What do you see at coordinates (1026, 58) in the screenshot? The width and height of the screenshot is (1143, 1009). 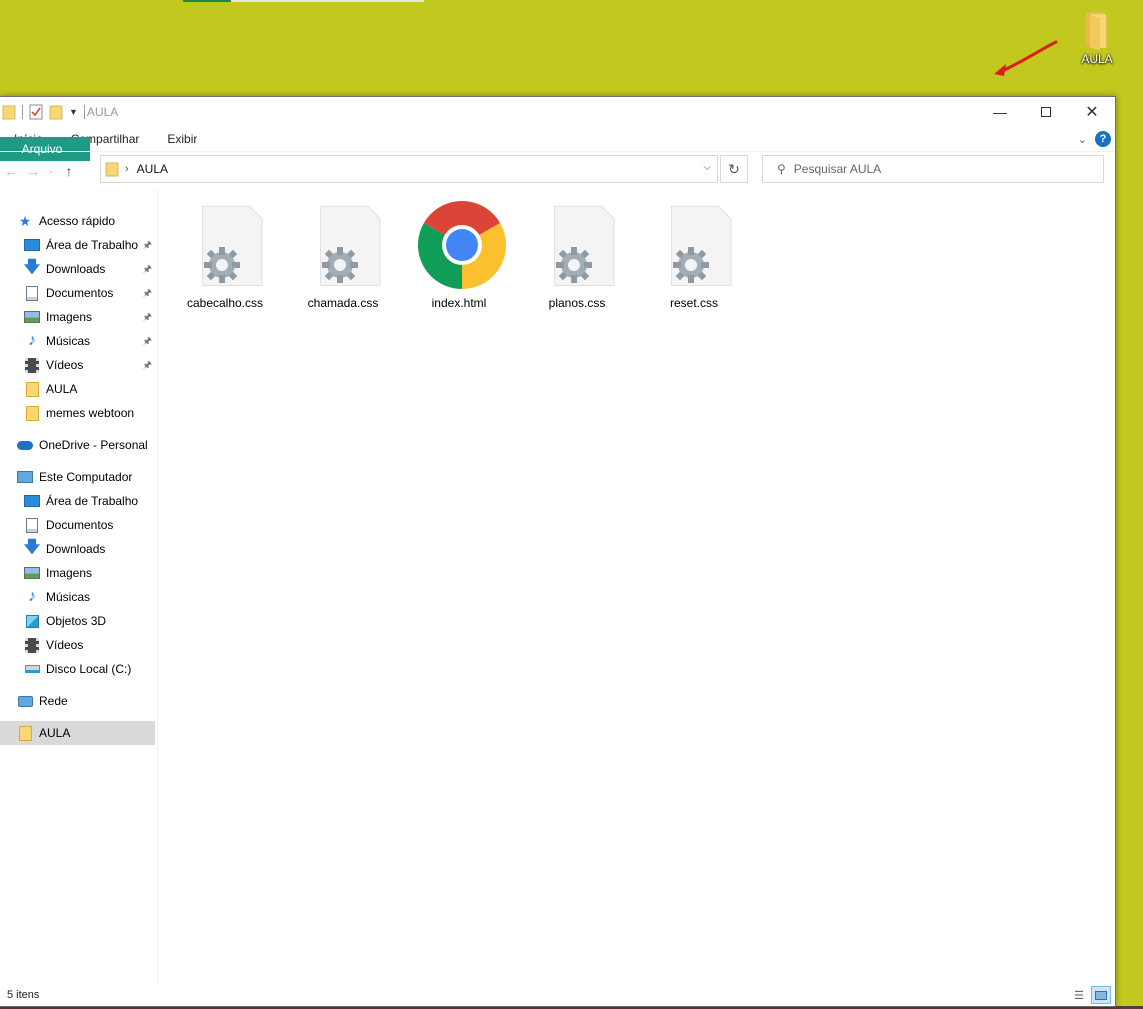 I see `red-arrow-annotation` at bounding box center [1026, 58].